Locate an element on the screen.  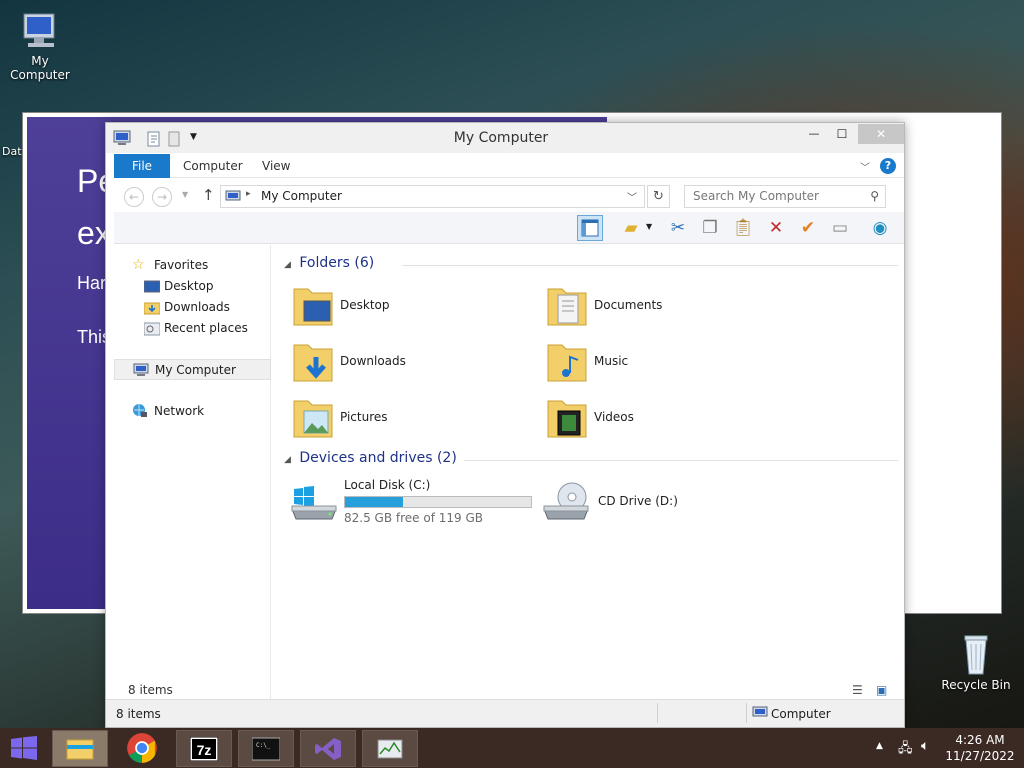
item-label: Desktop is located at coordinates (365, 305).